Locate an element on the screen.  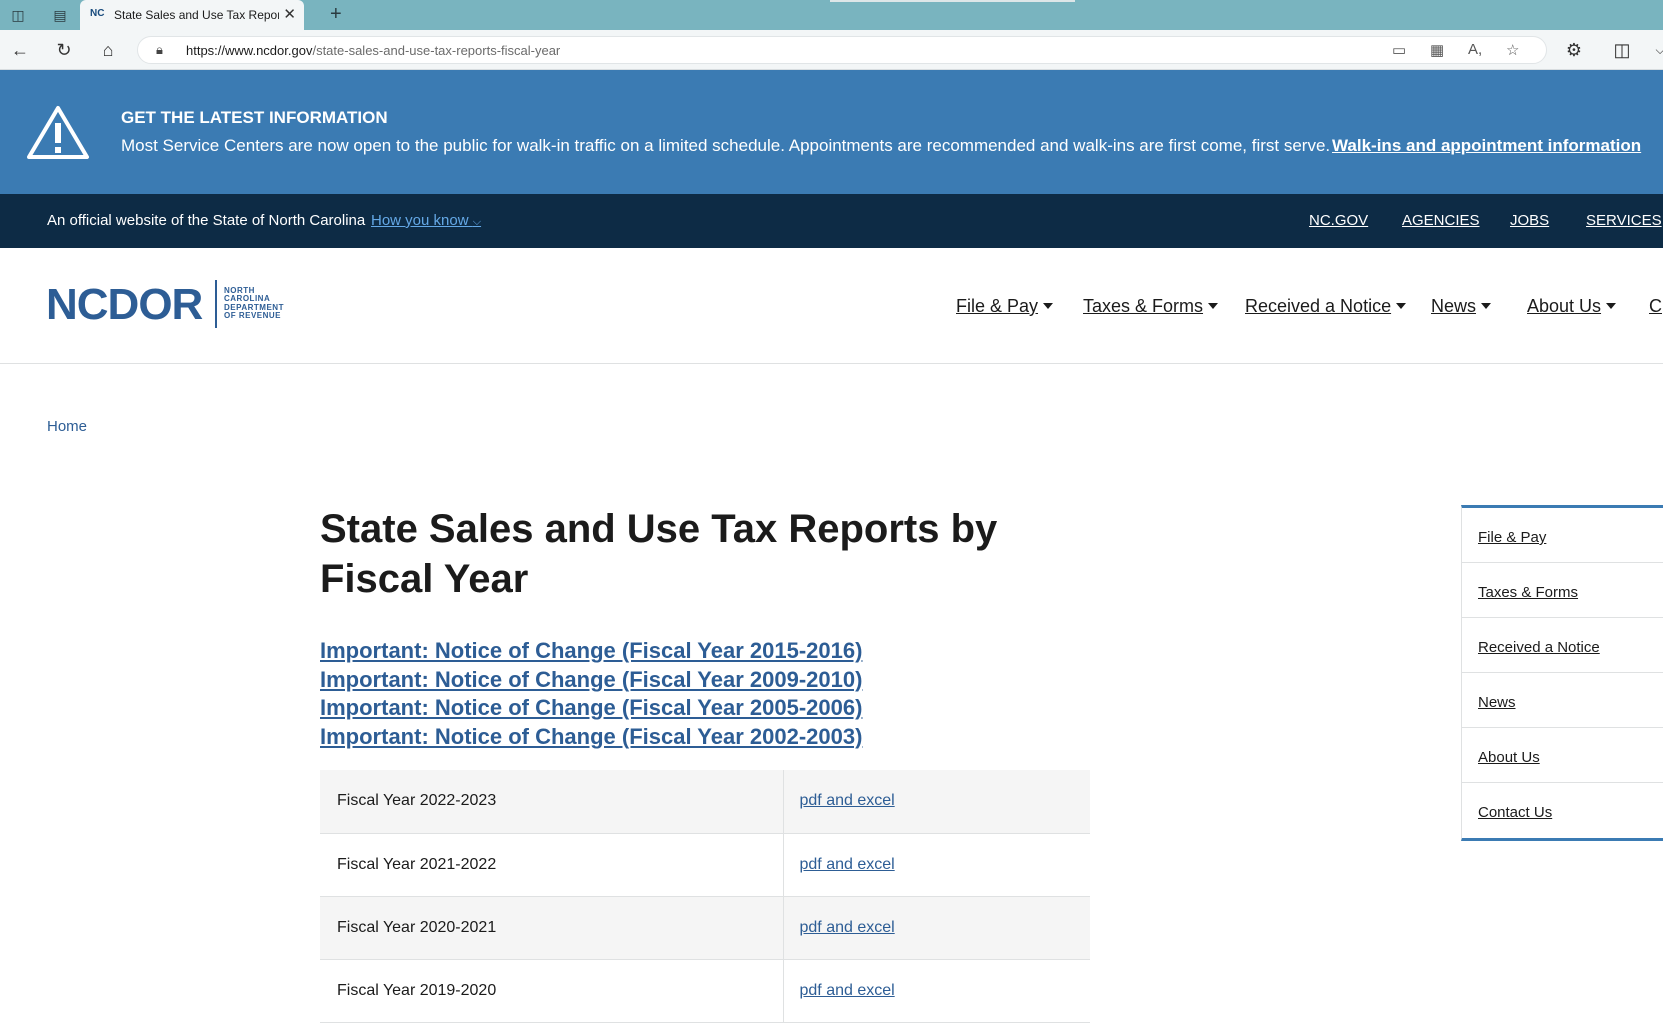
side-nav-item: Received a Notice is located at coordinates (1562, 645).